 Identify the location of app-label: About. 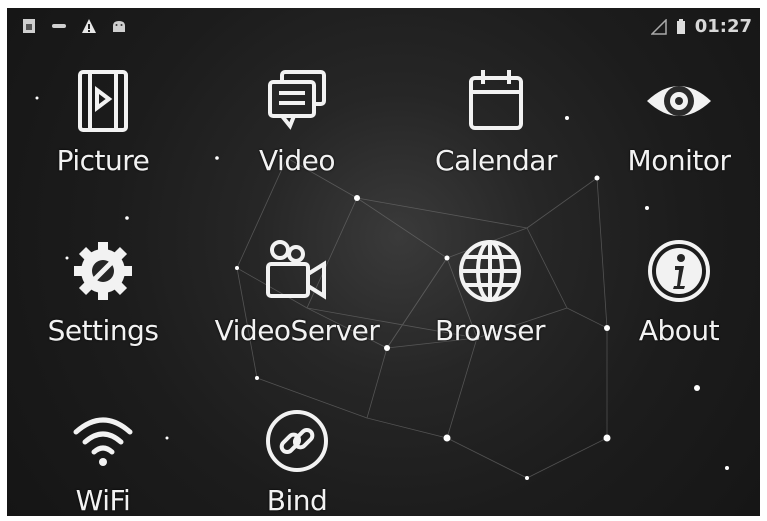
(679, 330).